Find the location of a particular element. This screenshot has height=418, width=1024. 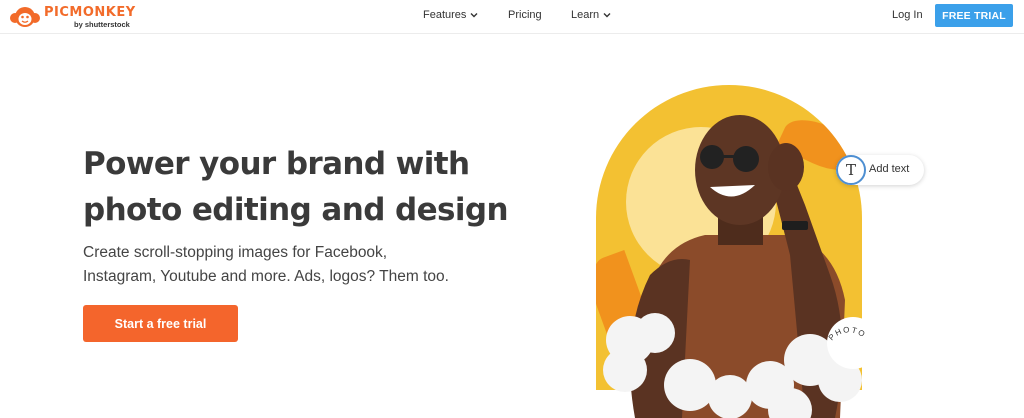

brand-byline: by shutterstock is located at coordinates (102, 24).